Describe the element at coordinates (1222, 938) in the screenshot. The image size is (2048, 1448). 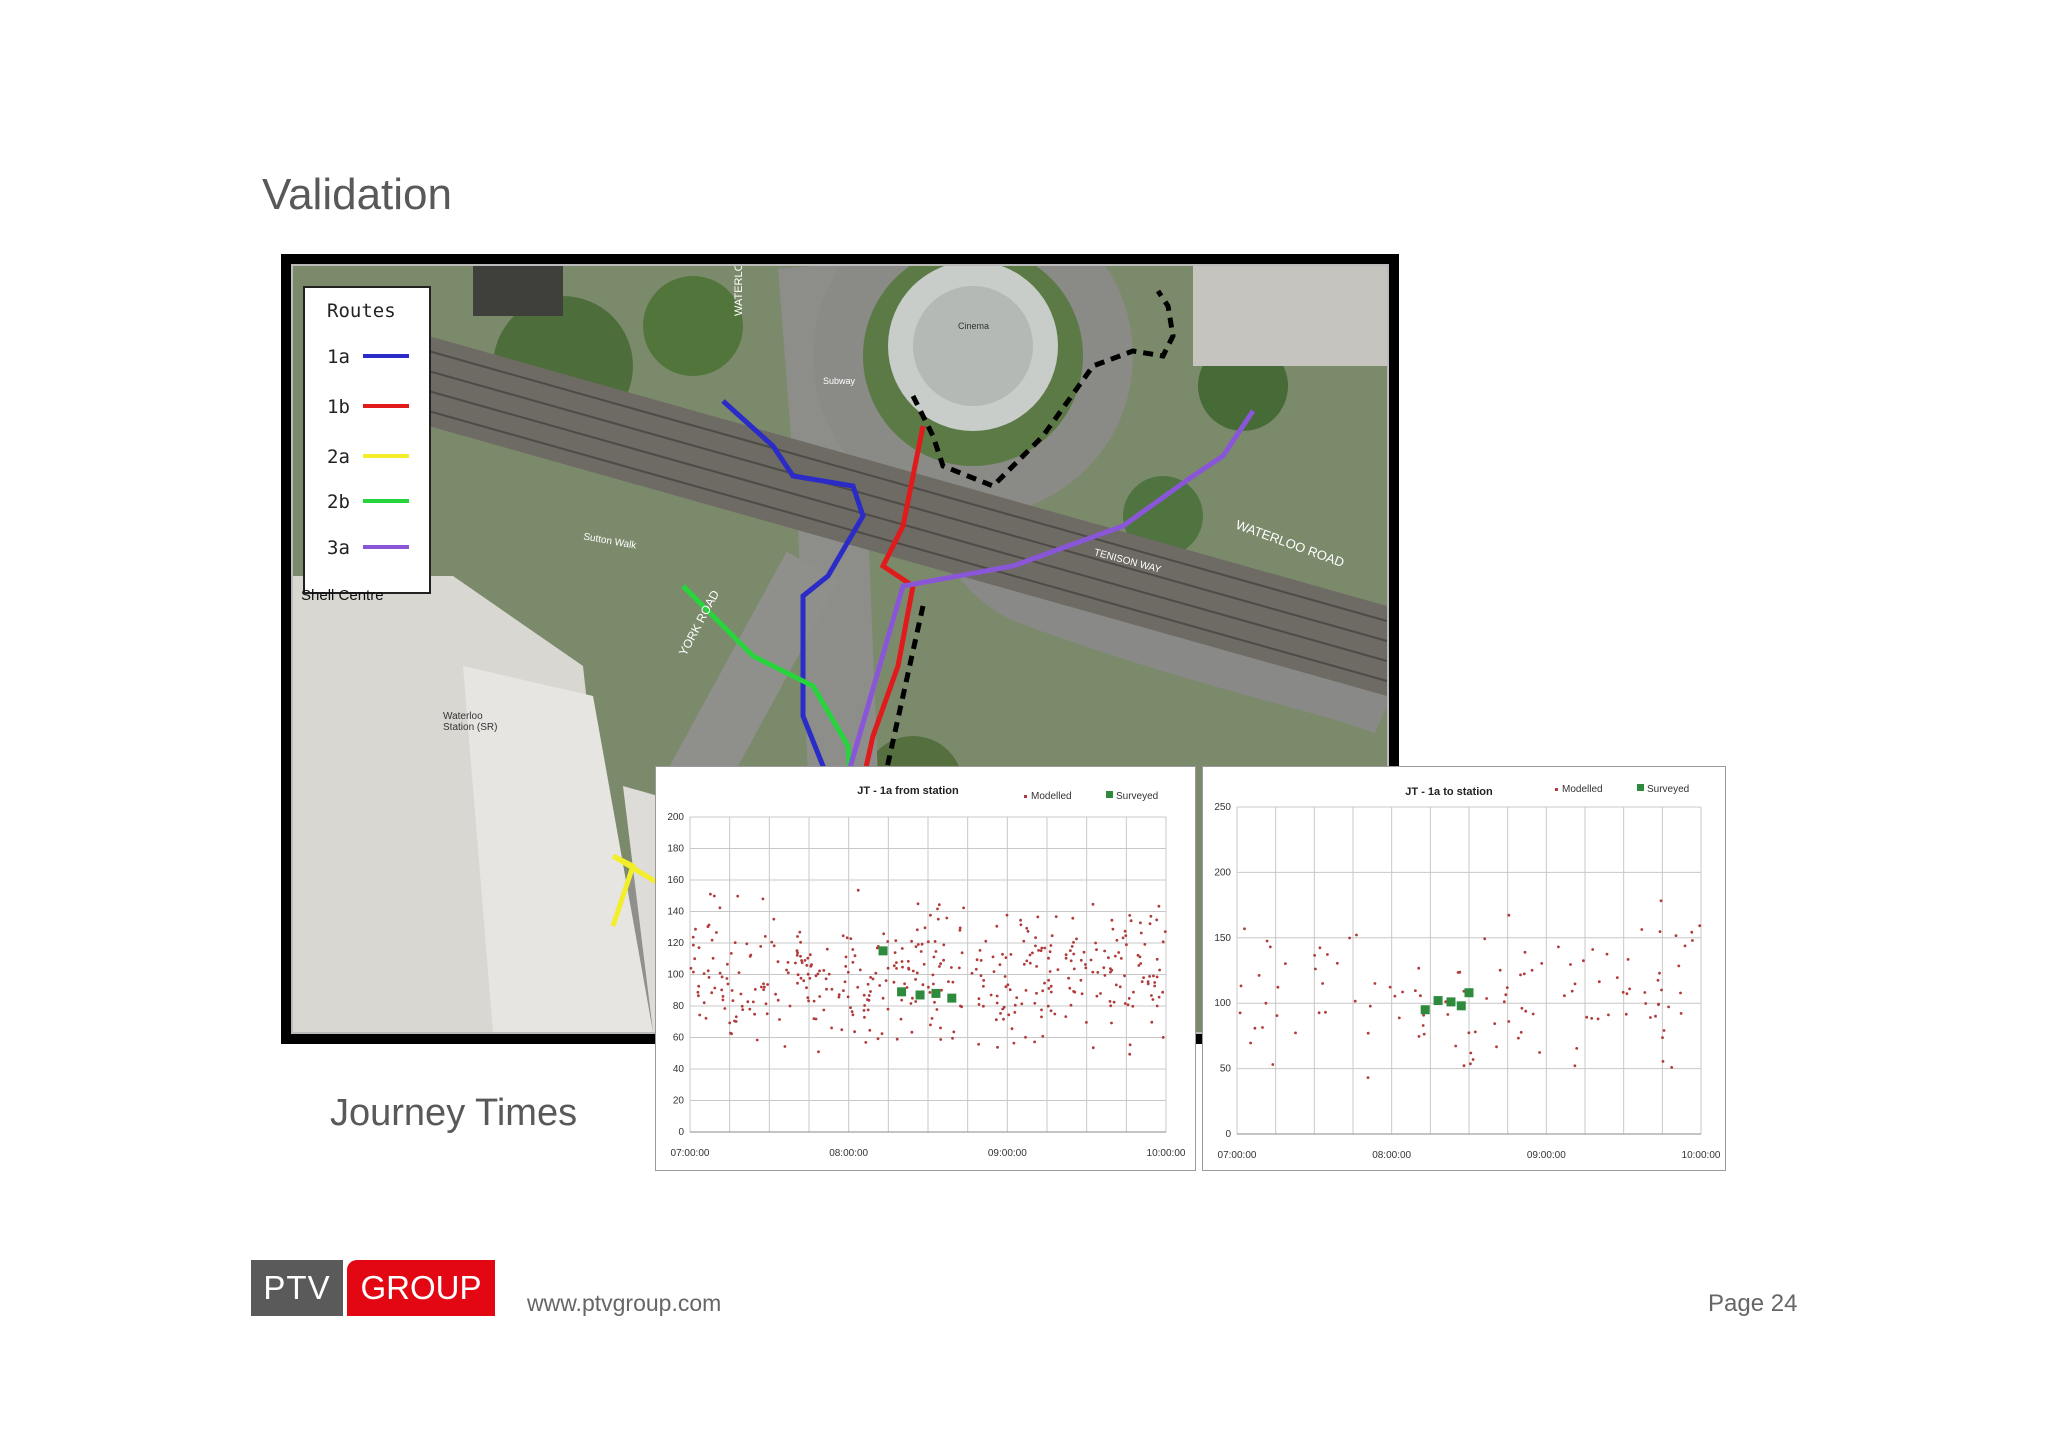
I see `y-tick-label: 150` at that location.